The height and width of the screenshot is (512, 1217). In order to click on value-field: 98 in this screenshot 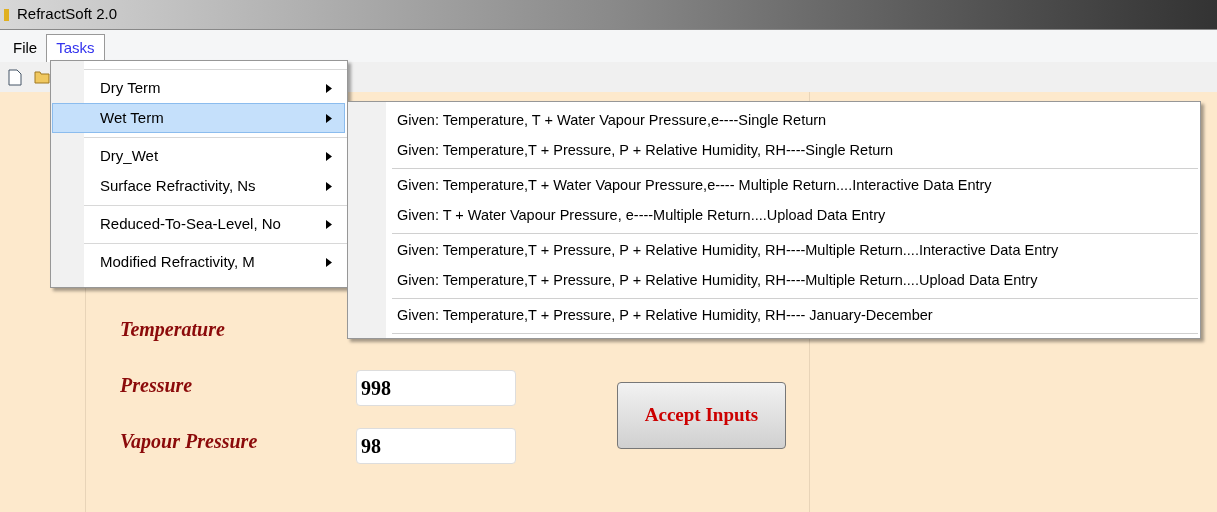, I will do `click(436, 446)`.